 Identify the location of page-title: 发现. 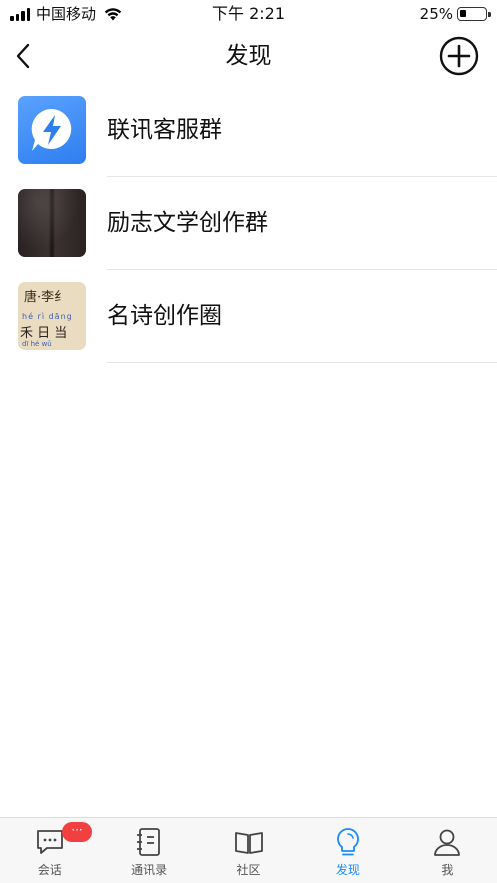
(248, 56).